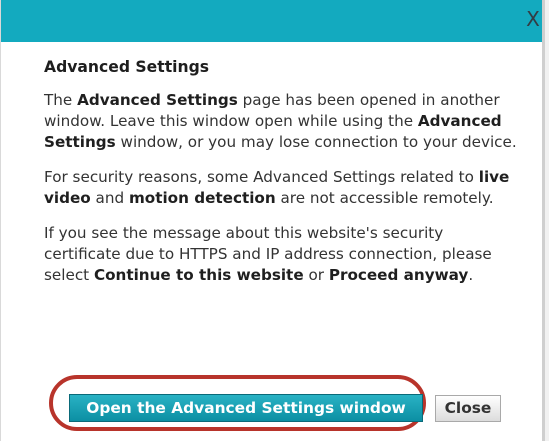 This screenshot has width=549, height=441. I want to click on bold-text: Proceed anyway, so click(398, 275).